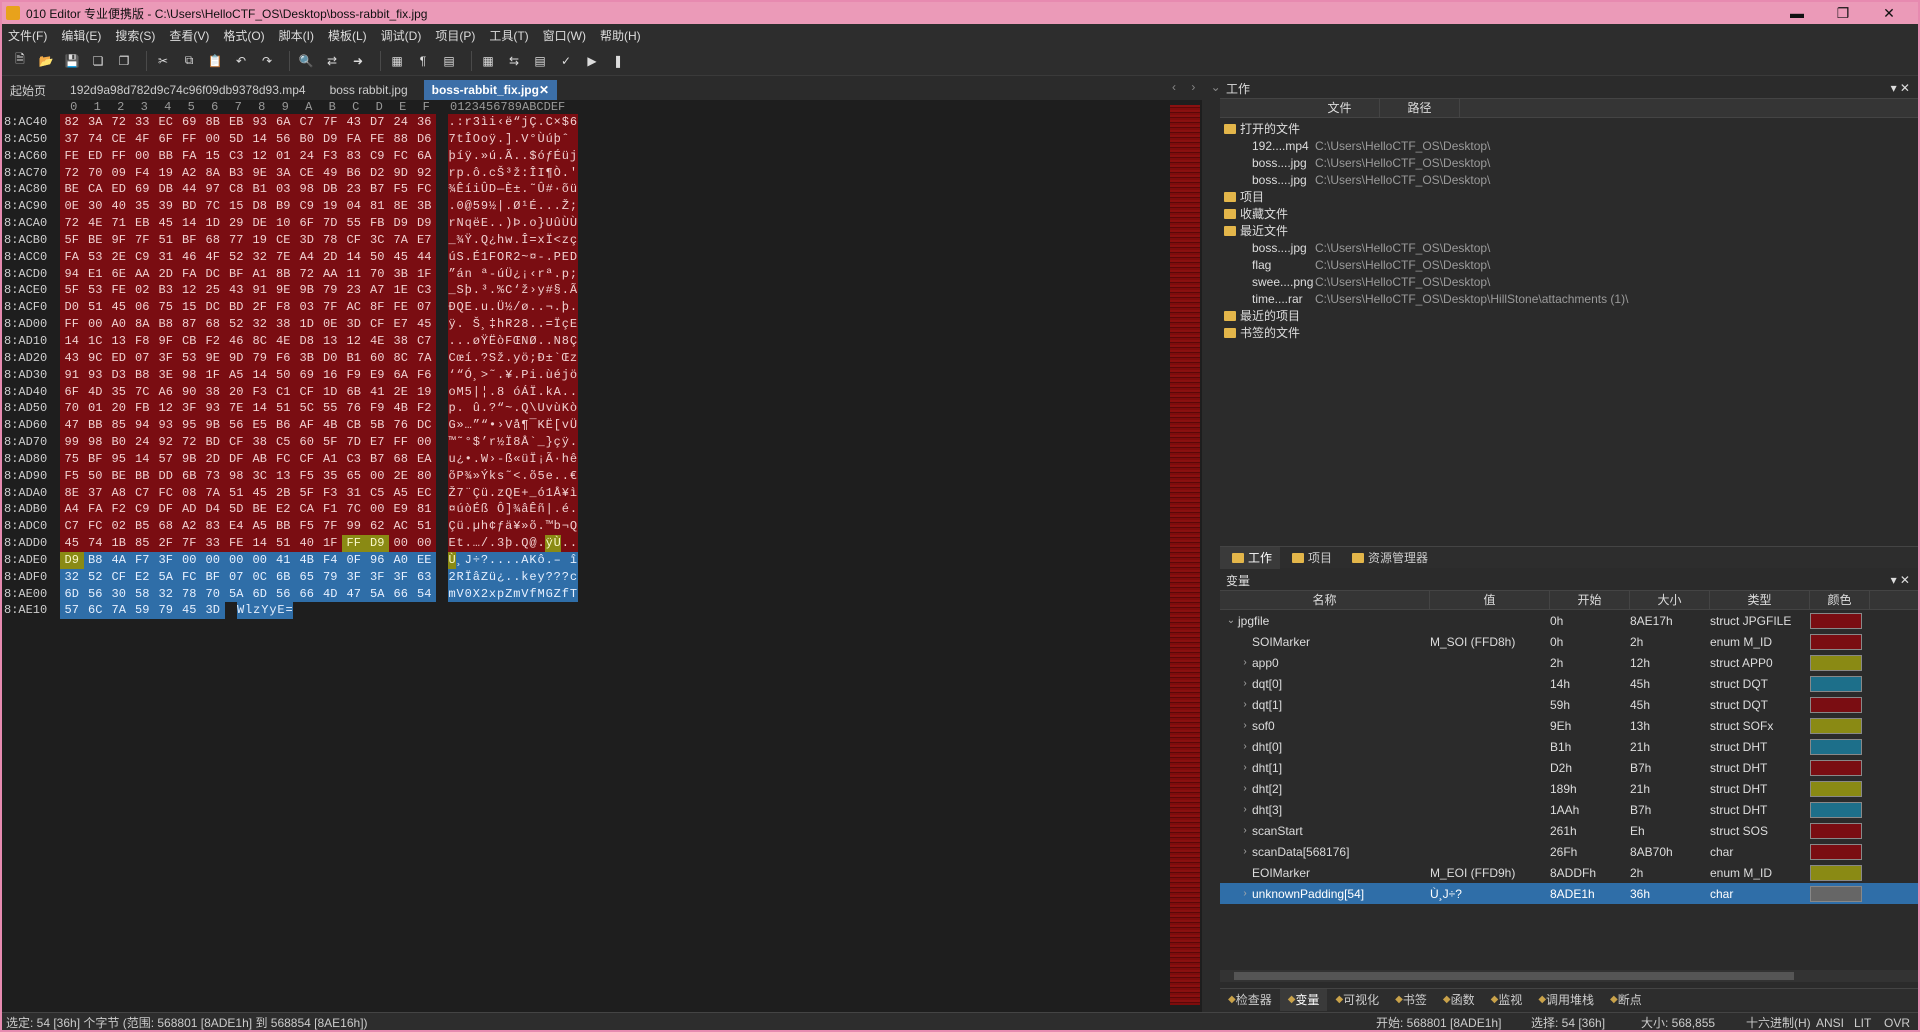  What do you see at coordinates (1835, 1023) in the screenshot?
I see `status-encoding: ANSI` at bounding box center [1835, 1023].